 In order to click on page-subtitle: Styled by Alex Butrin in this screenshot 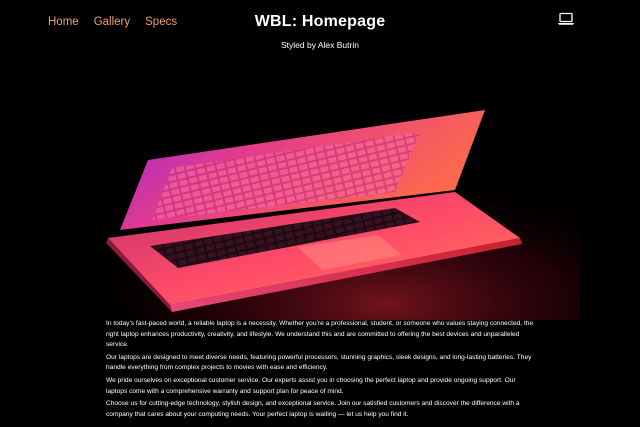, I will do `click(320, 45)`.